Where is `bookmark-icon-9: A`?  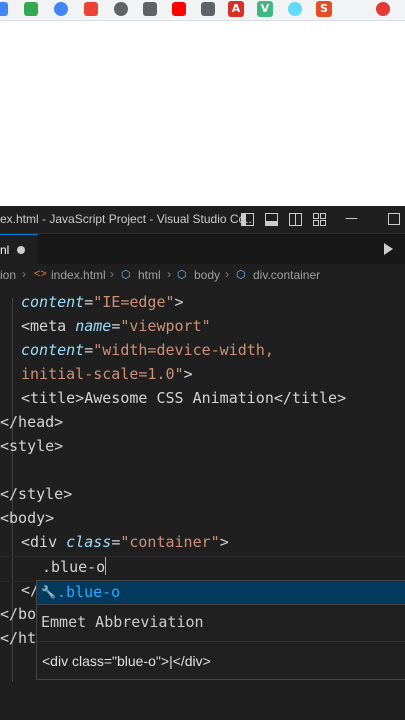
bookmark-icon-9: A is located at coordinates (236, 9).